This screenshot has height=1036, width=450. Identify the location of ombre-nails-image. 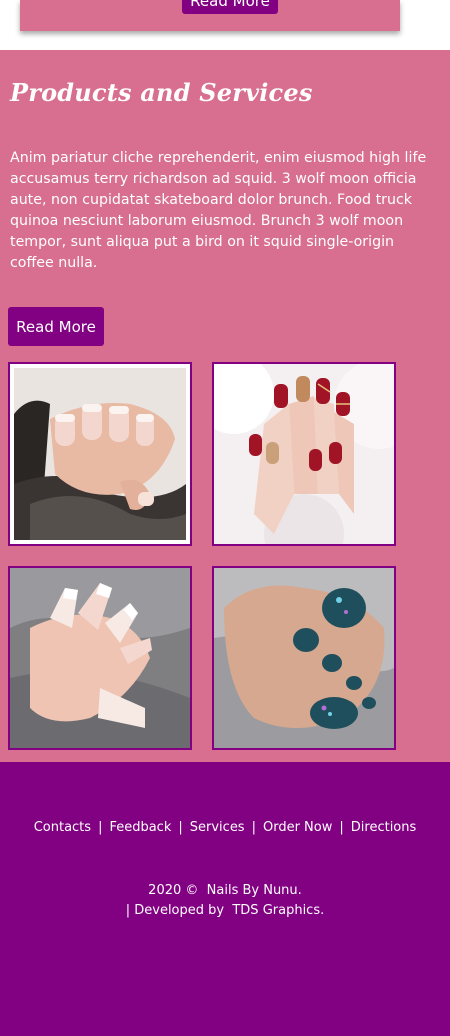
(100, 658).